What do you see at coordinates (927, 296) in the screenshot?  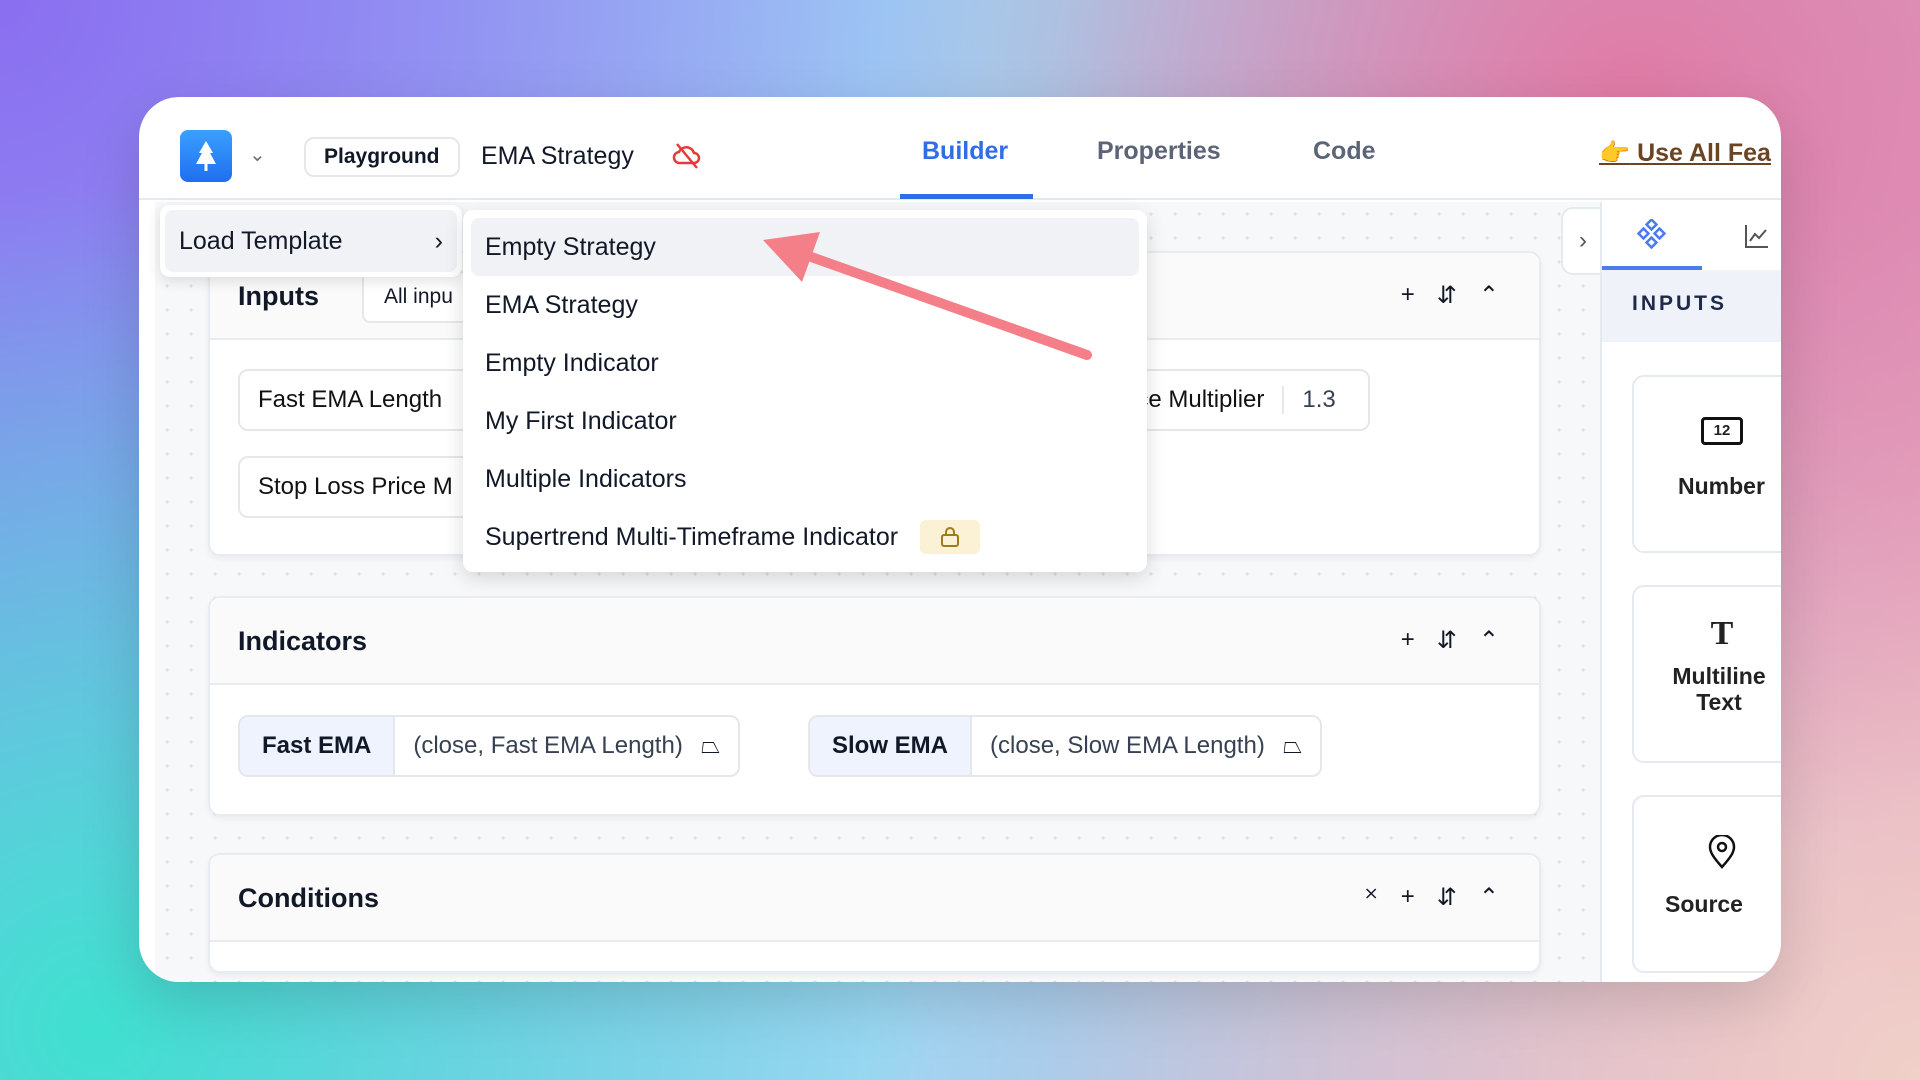 I see `annotation-arrow` at bounding box center [927, 296].